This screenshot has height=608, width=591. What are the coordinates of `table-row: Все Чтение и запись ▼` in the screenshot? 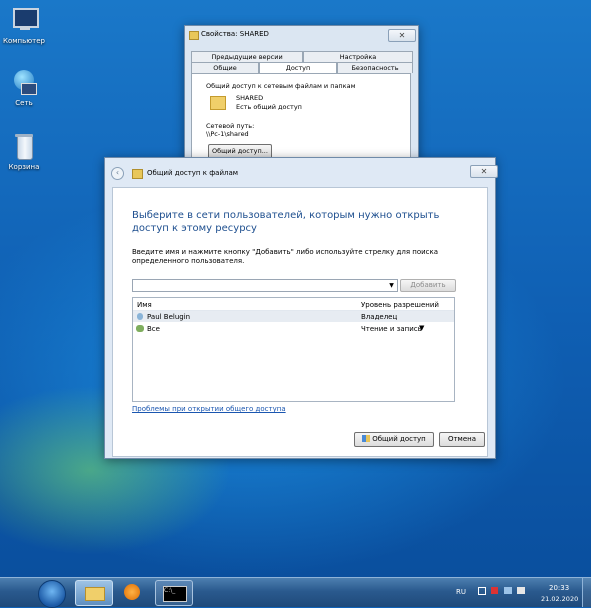 It's located at (293, 328).